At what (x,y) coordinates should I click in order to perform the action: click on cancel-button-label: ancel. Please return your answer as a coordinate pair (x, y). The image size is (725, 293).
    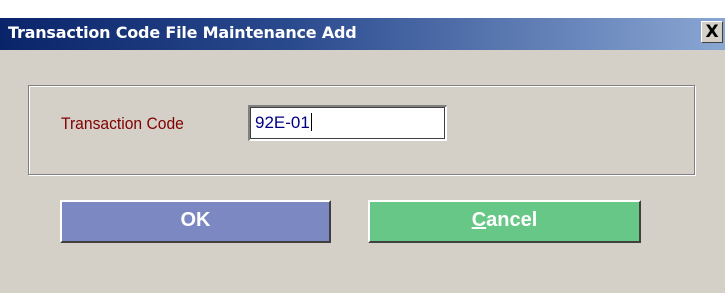
    Looking at the image, I should click on (512, 220).